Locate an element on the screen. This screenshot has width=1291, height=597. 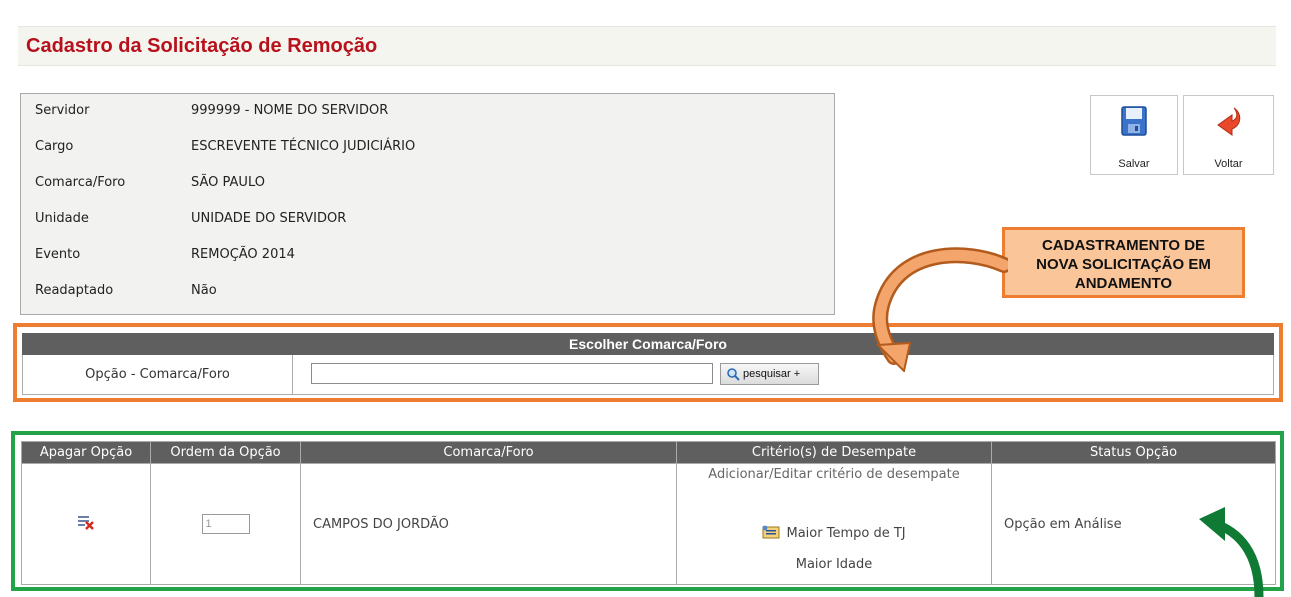
callout-line: NOVA SOLICITAÇÃO EM is located at coordinates (1123, 264).